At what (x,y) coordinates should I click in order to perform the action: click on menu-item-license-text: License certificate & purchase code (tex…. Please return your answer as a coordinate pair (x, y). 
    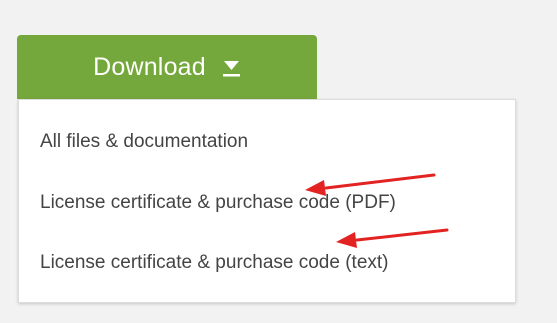
    Looking at the image, I should click on (214, 263).